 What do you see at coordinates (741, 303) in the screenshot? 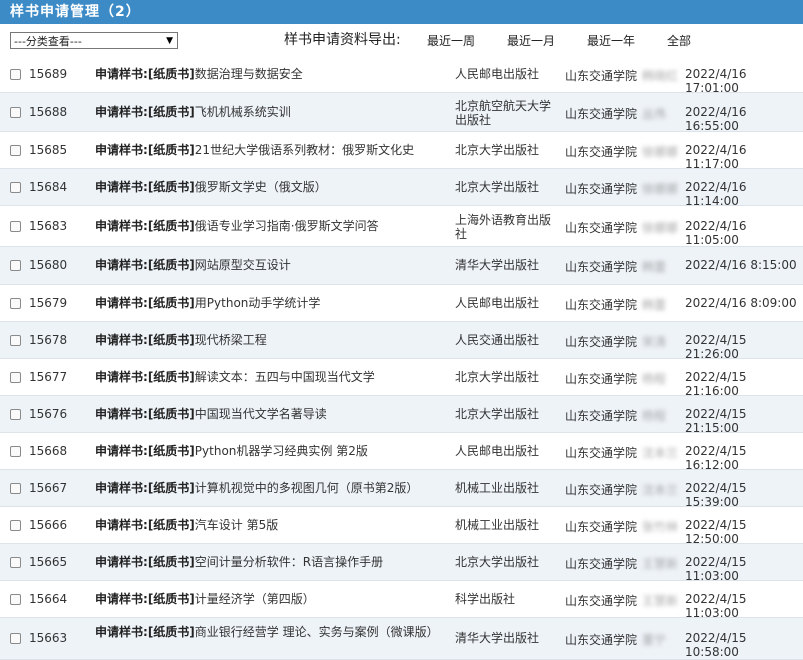
I see `request-time: 2022/4/16 8:09:00` at bounding box center [741, 303].